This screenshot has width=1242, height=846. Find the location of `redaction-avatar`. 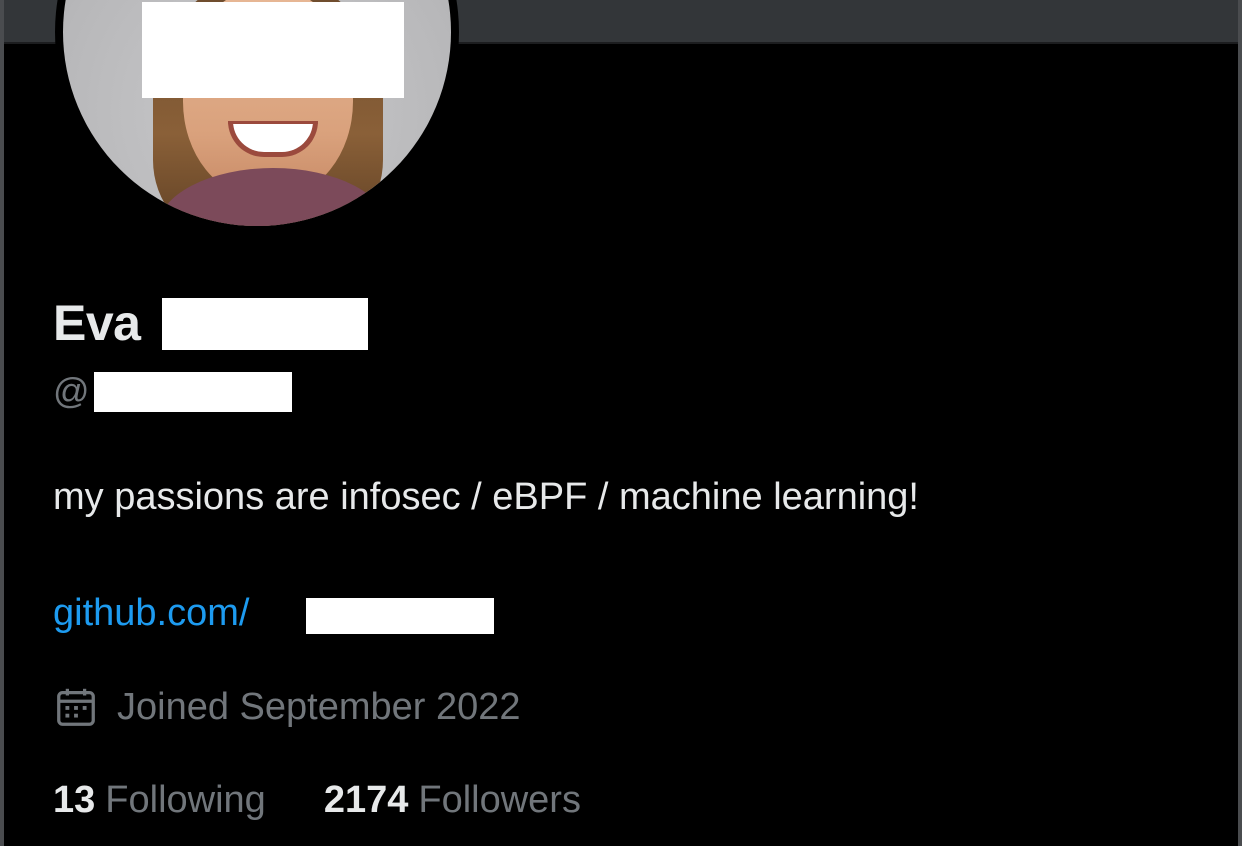

redaction-avatar is located at coordinates (273, 50).